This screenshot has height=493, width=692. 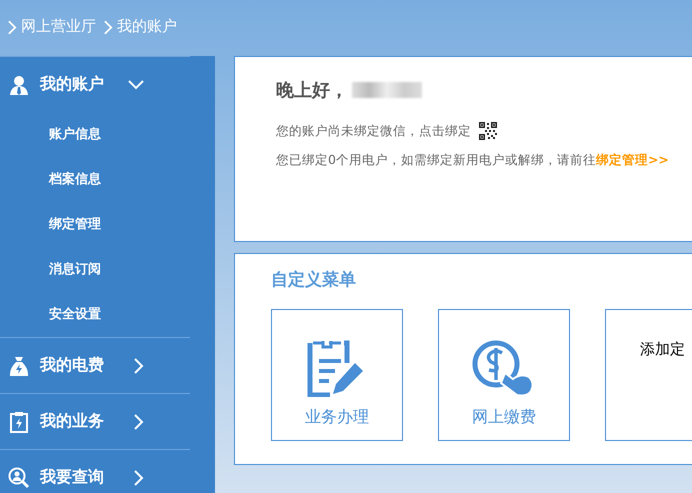 I want to click on user-icon, so click(x=19, y=84).